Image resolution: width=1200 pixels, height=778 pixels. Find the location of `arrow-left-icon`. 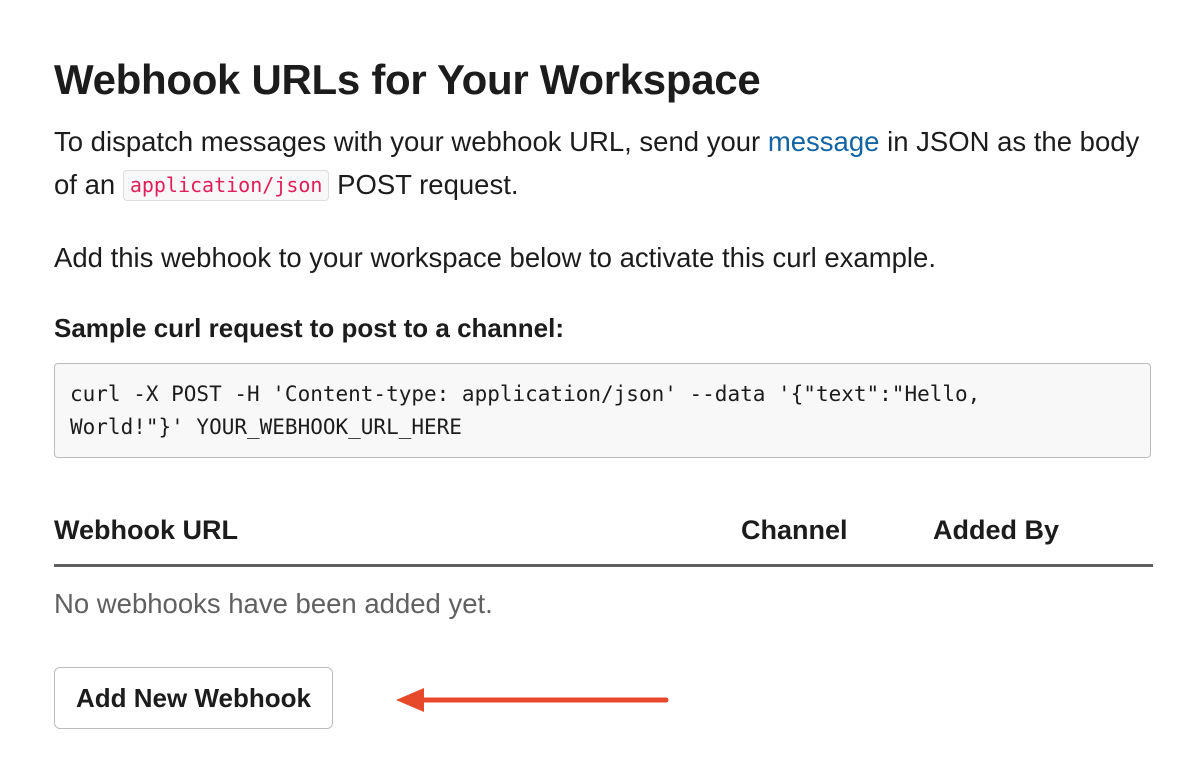

arrow-left-icon is located at coordinates (532, 700).